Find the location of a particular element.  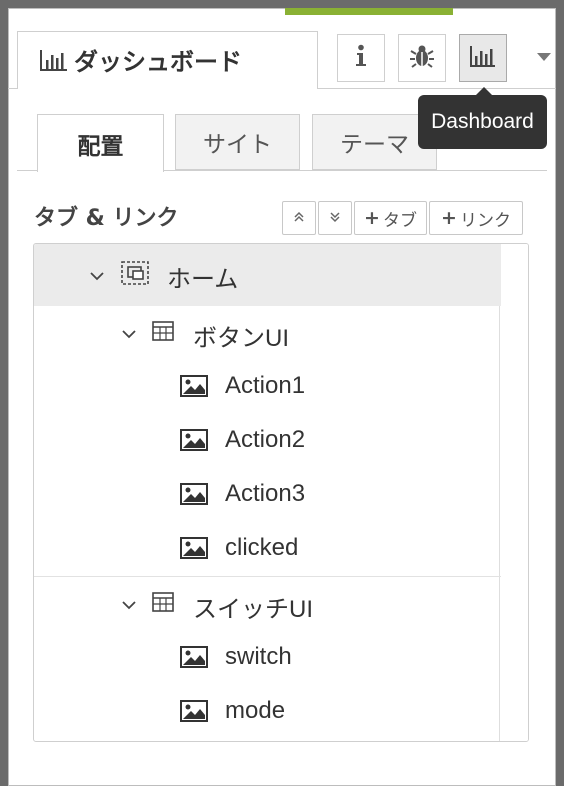

dashboard-tab: ダッシュボード is located at coordinates (167, 60).